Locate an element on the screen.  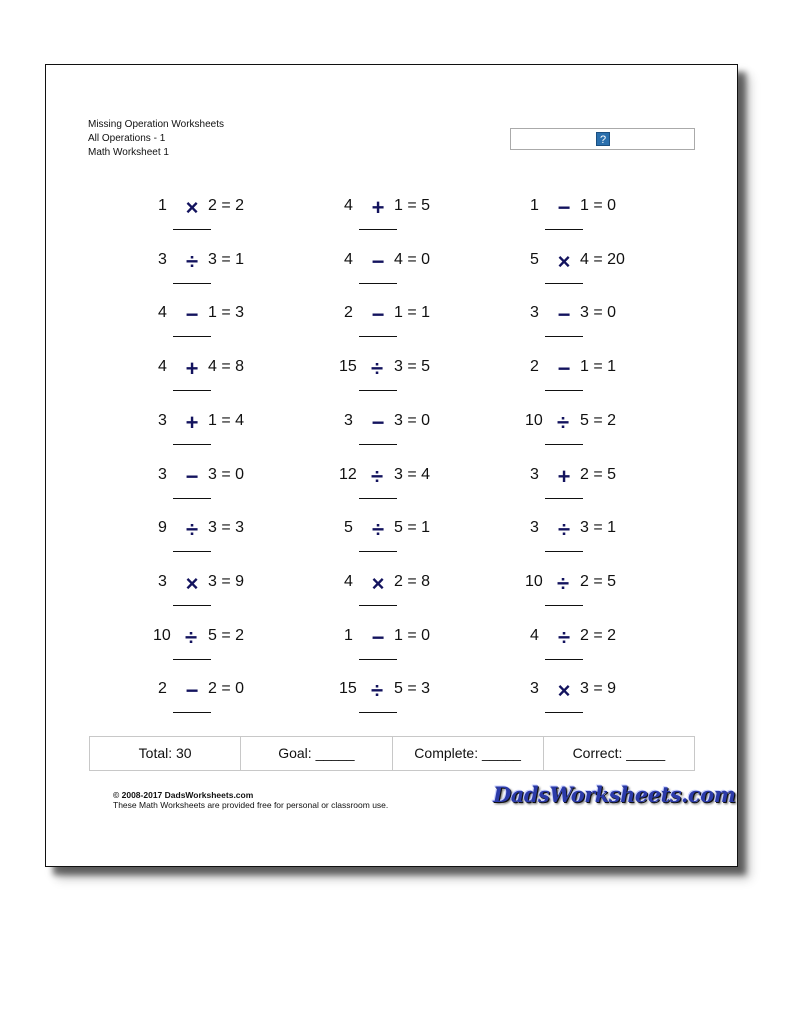
operand-a: 10 is located at coordinates (534, 581).